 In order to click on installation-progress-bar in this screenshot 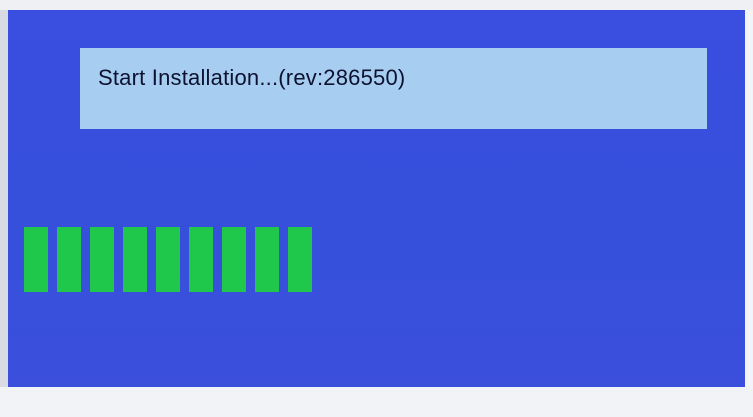, I will do `click(168, 259)`.